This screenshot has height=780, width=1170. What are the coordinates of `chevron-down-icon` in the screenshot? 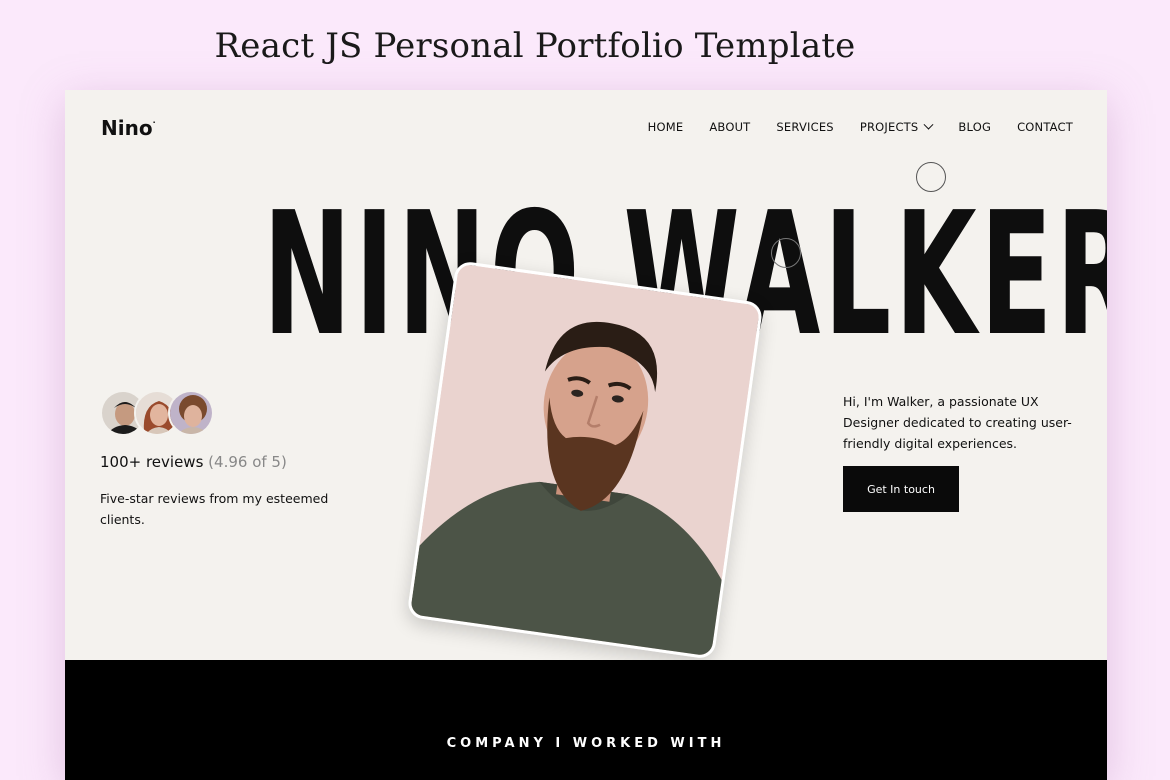 It's located at (928, 124).